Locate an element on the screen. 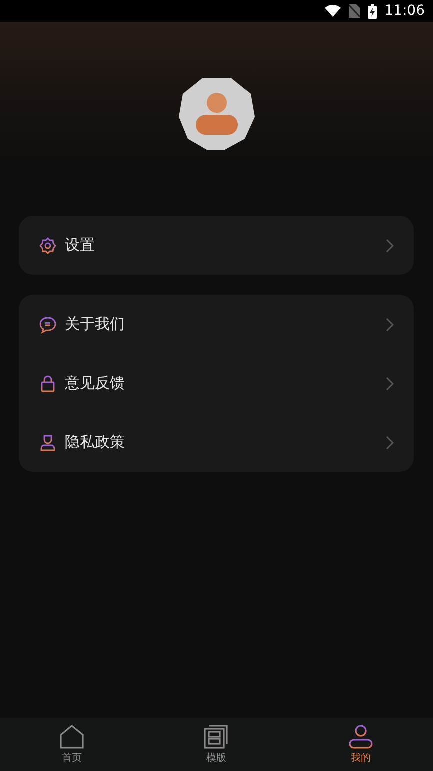  no-sim-icon is located at coordinates (354, 11).